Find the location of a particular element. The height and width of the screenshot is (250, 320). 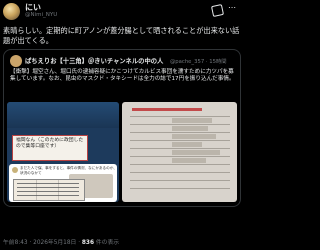

quote-author-handle: @pache_357 · 15時間 is located at coordinates (198, 62).